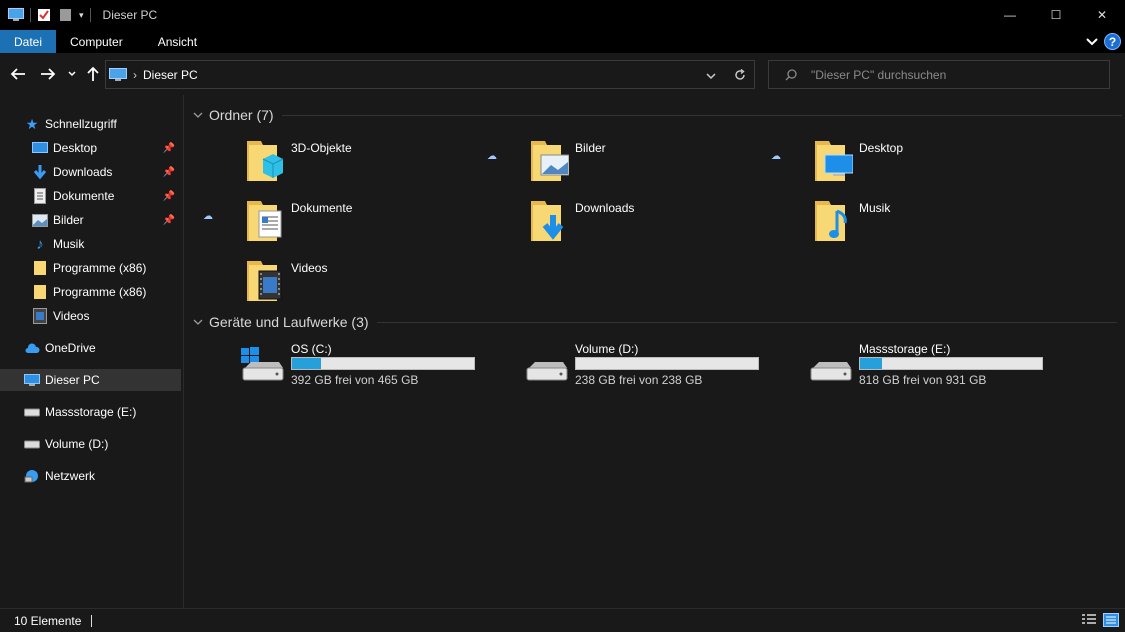 This screenshot has height=632, width=1125. What do you see at coordinates (90, 476) in the screenshot?
I see `sidebar-item-netzwerk: Netzwerk` at bounding box center [90, 476].